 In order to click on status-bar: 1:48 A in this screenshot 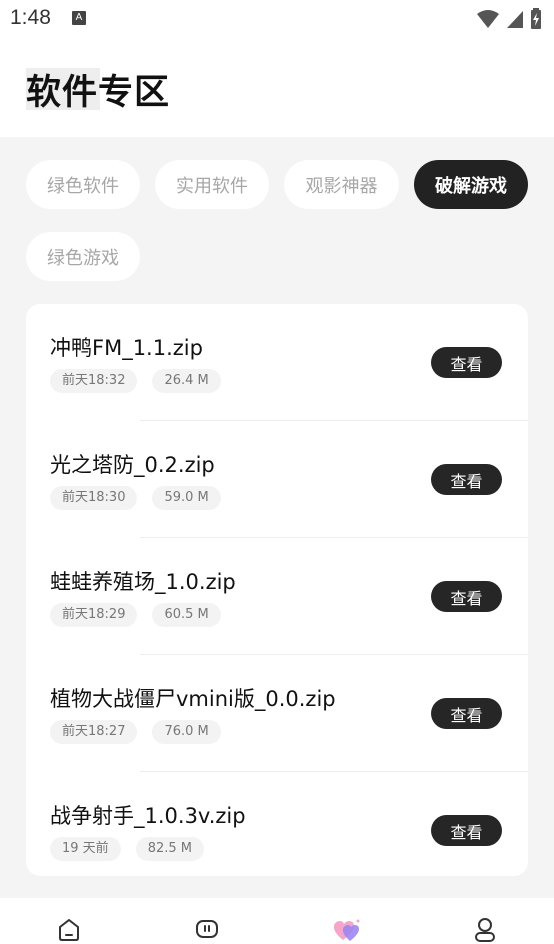, I will do `click(277, 19)`.